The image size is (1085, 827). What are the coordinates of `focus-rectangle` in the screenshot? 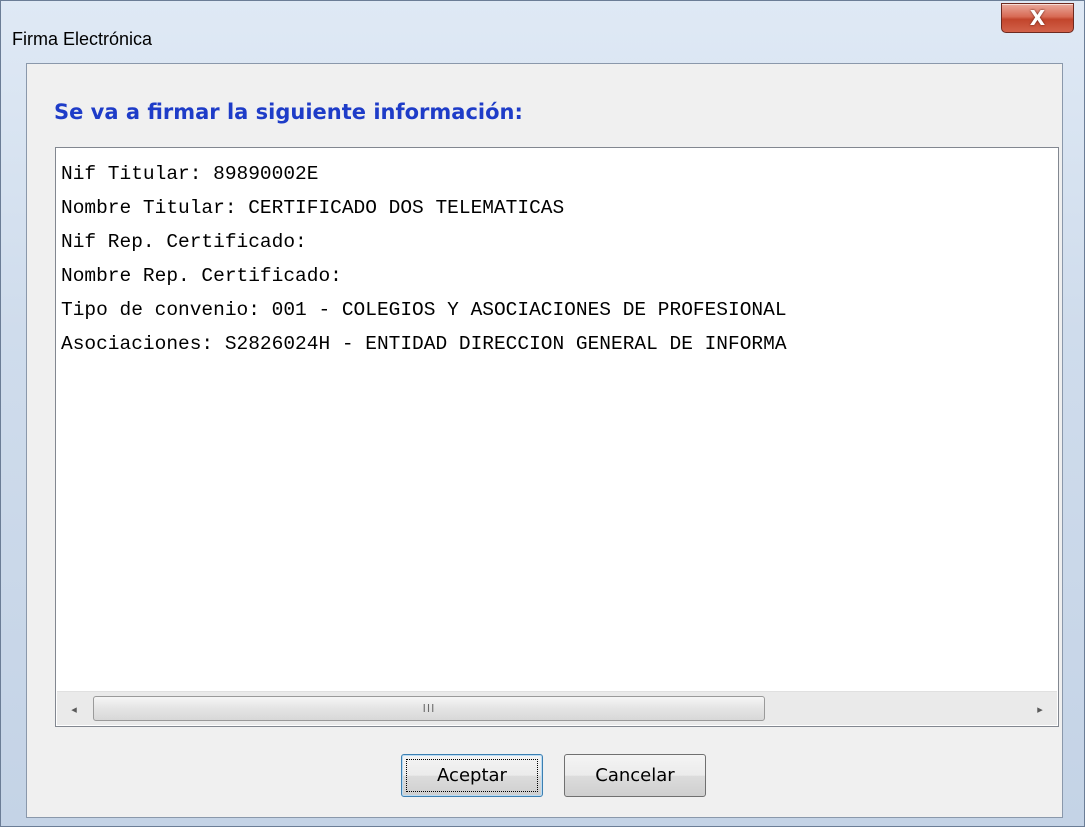 It's located at (472, 775).